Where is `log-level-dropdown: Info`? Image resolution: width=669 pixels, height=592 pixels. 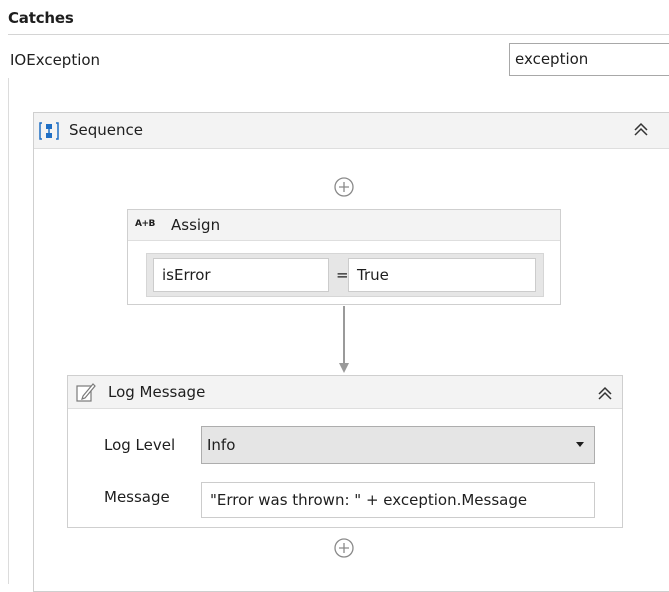
log-level-dropdown: Info is located at coordinates (398, 445).